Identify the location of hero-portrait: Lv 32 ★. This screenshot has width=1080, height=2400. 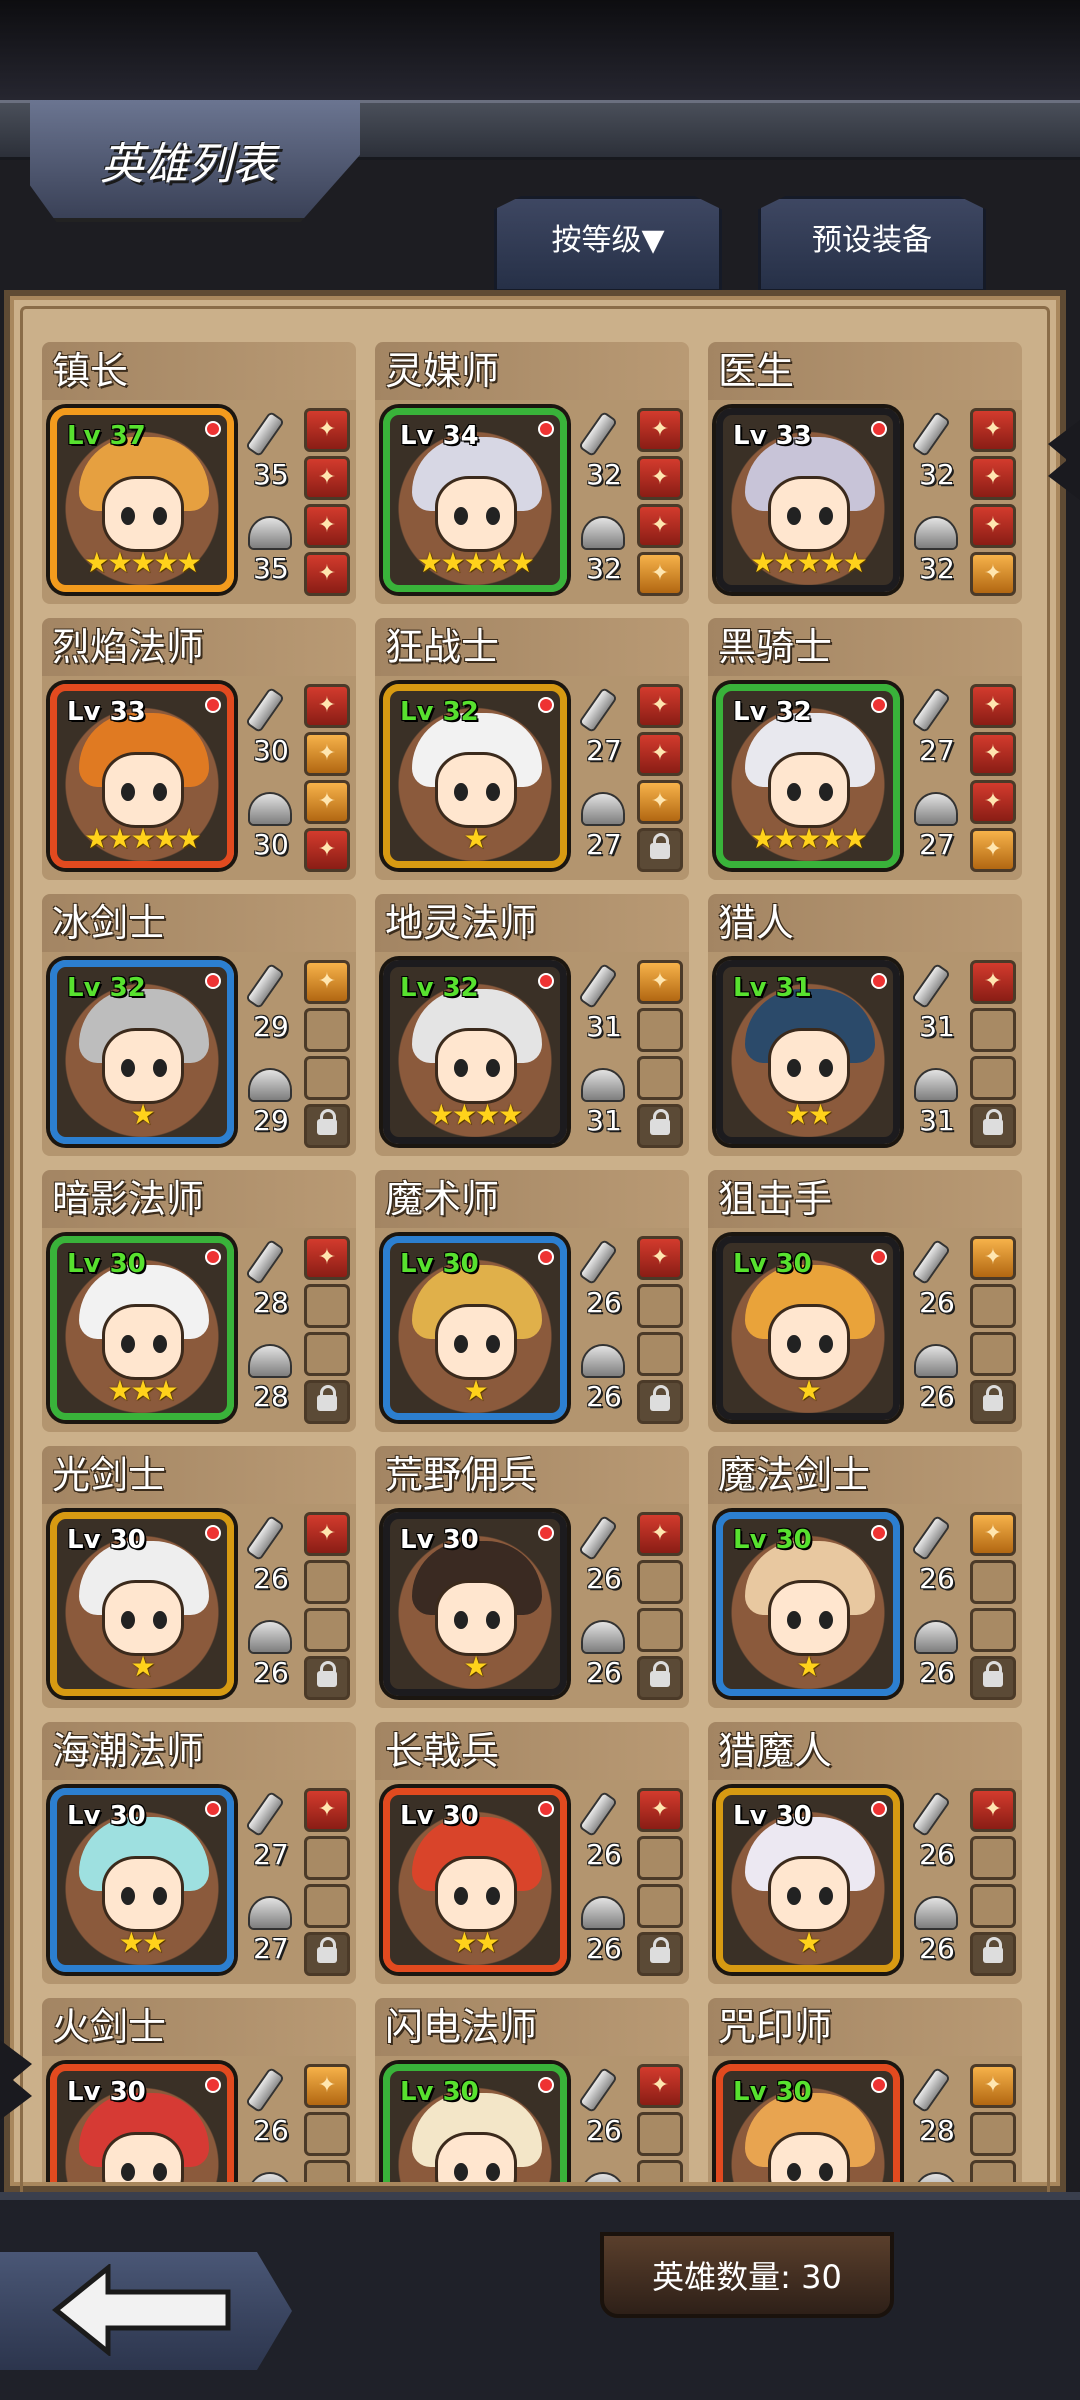
(142, 1052).